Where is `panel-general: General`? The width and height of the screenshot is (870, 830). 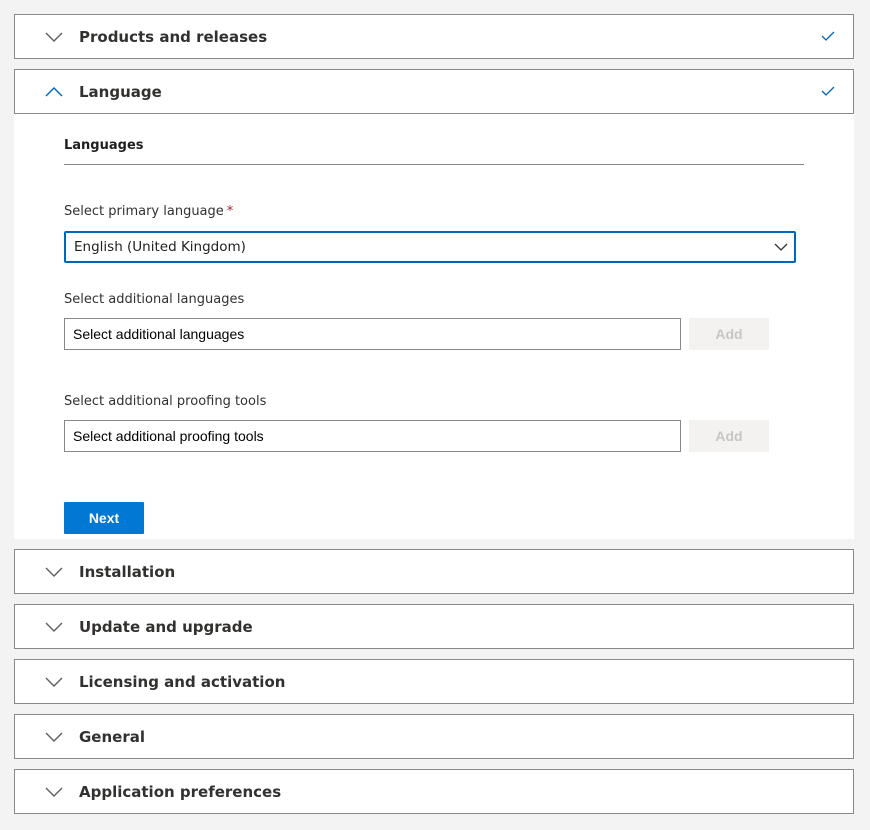
panel-general: General is located at coordinates (434, 736).